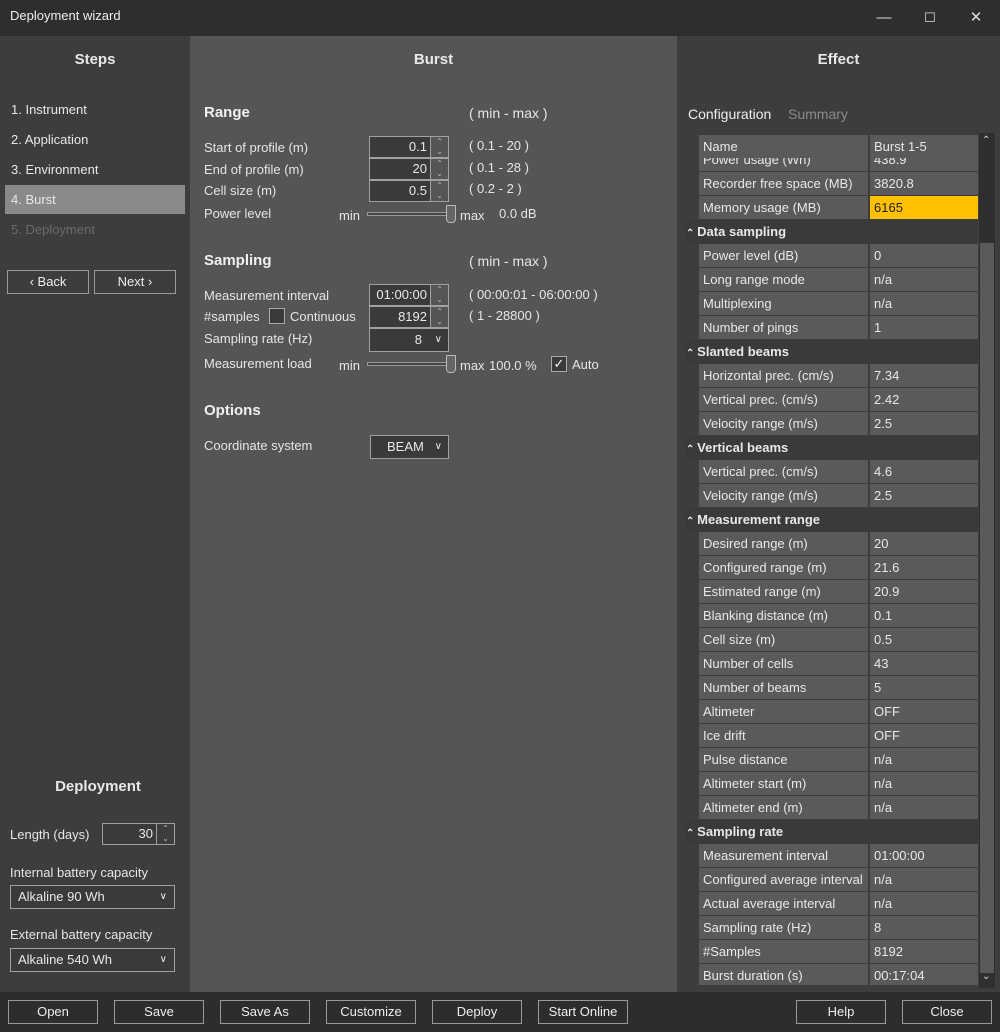 This screenshot has width=1000, height=1032. Describe the element at coordinates (95, 199) in the screenshot. I see `step-burst: 4. Burst` at that location.